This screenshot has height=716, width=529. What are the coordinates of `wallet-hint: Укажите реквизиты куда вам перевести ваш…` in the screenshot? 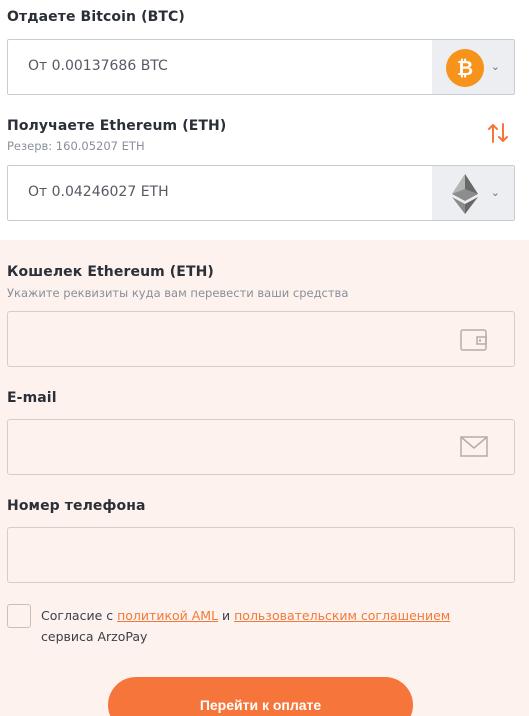 It's located at (178, 293).